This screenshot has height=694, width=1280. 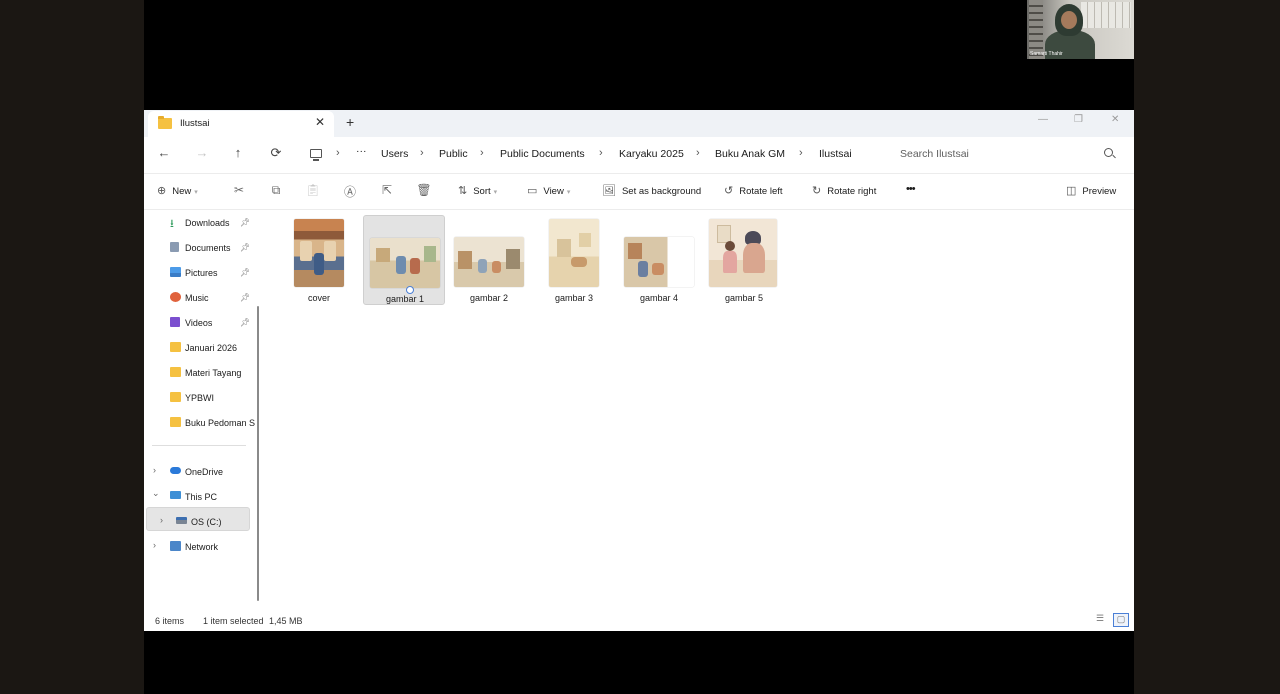 What do you see at coordinates (213, 424) in the screenshot?
I see `sidebar-item-buku-pedoman: Buku Pedoman S` at bounding box center [213, 424].